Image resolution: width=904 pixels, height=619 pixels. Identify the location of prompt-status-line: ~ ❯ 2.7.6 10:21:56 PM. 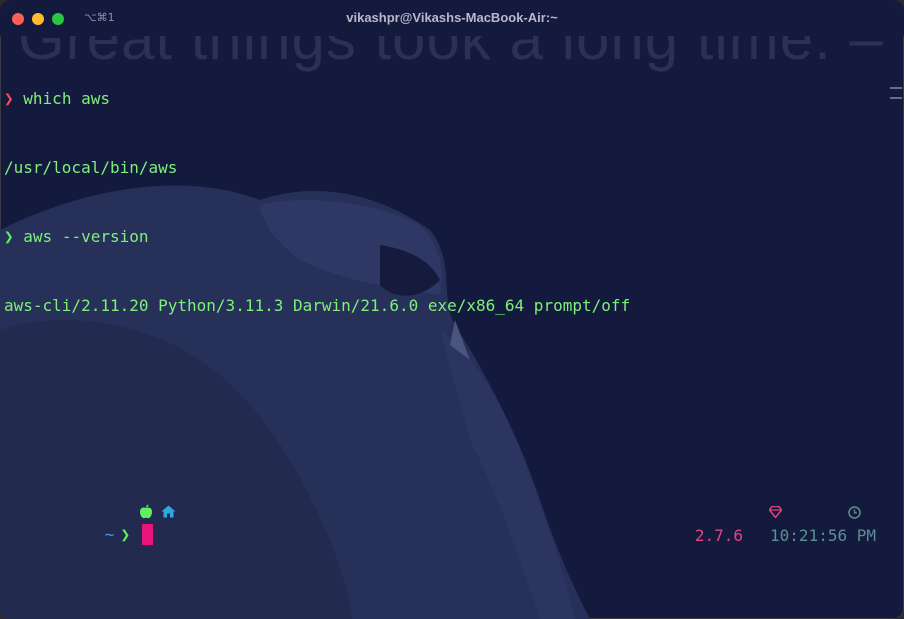
(444, 500).